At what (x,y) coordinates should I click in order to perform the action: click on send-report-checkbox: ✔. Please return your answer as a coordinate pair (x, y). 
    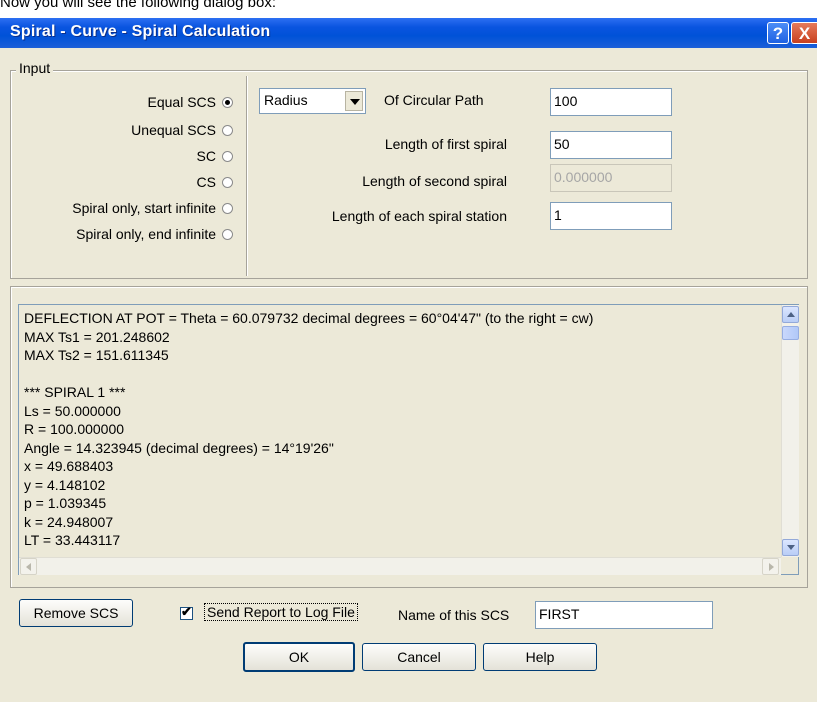
    Looking at the image, I should click on (186, 612).